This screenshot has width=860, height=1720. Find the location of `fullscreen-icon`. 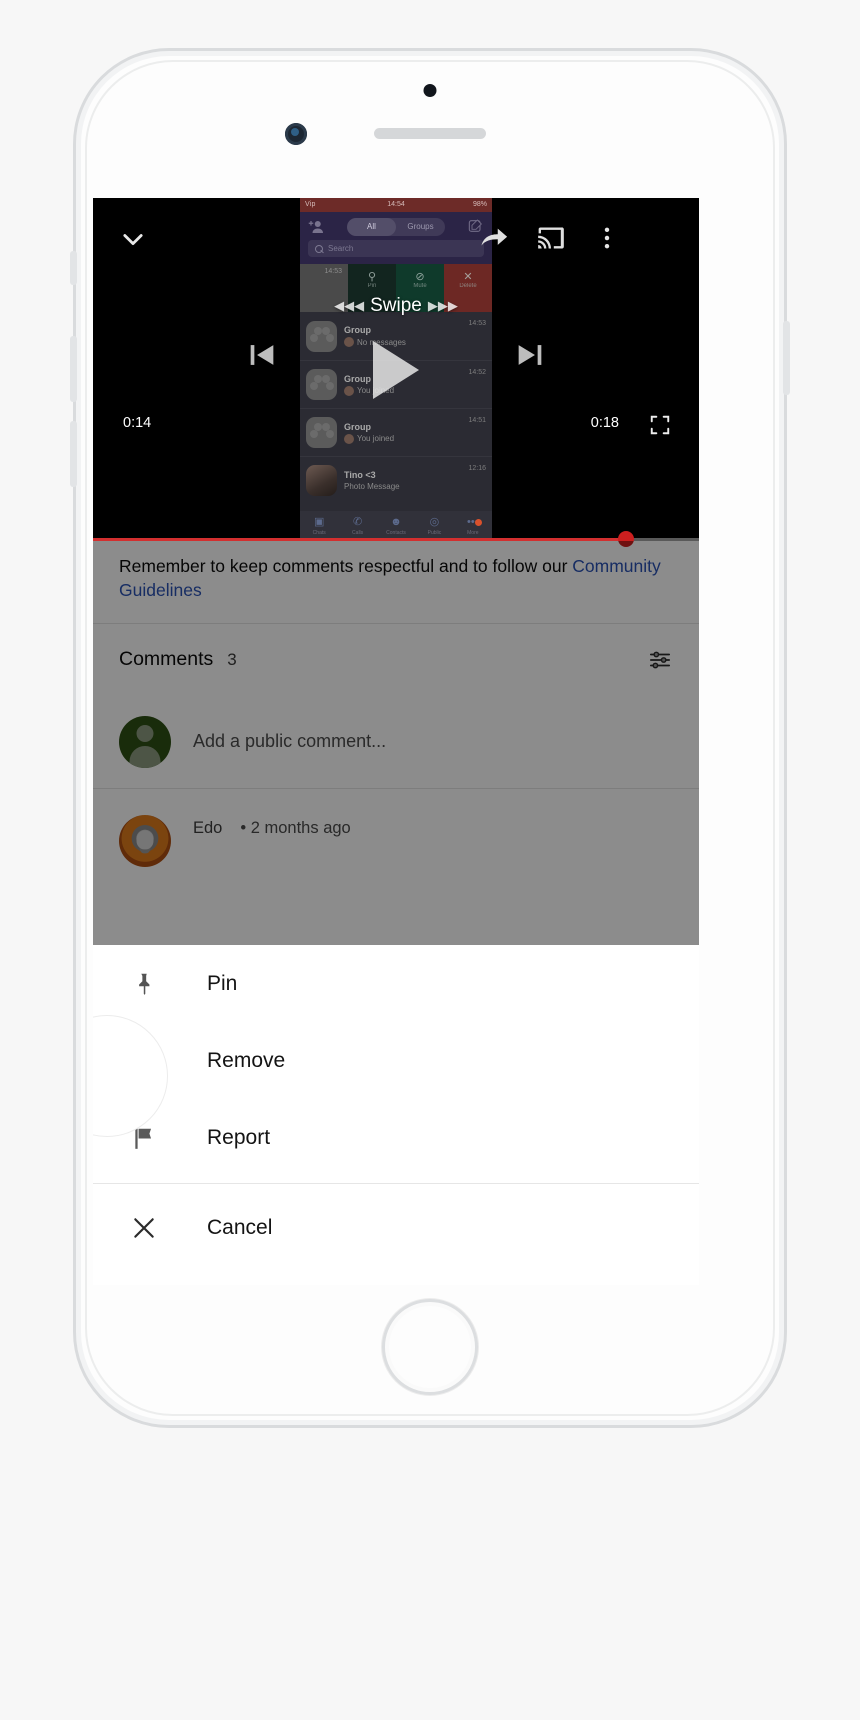

fullscreen-icon is located at coordinates (660, 425).